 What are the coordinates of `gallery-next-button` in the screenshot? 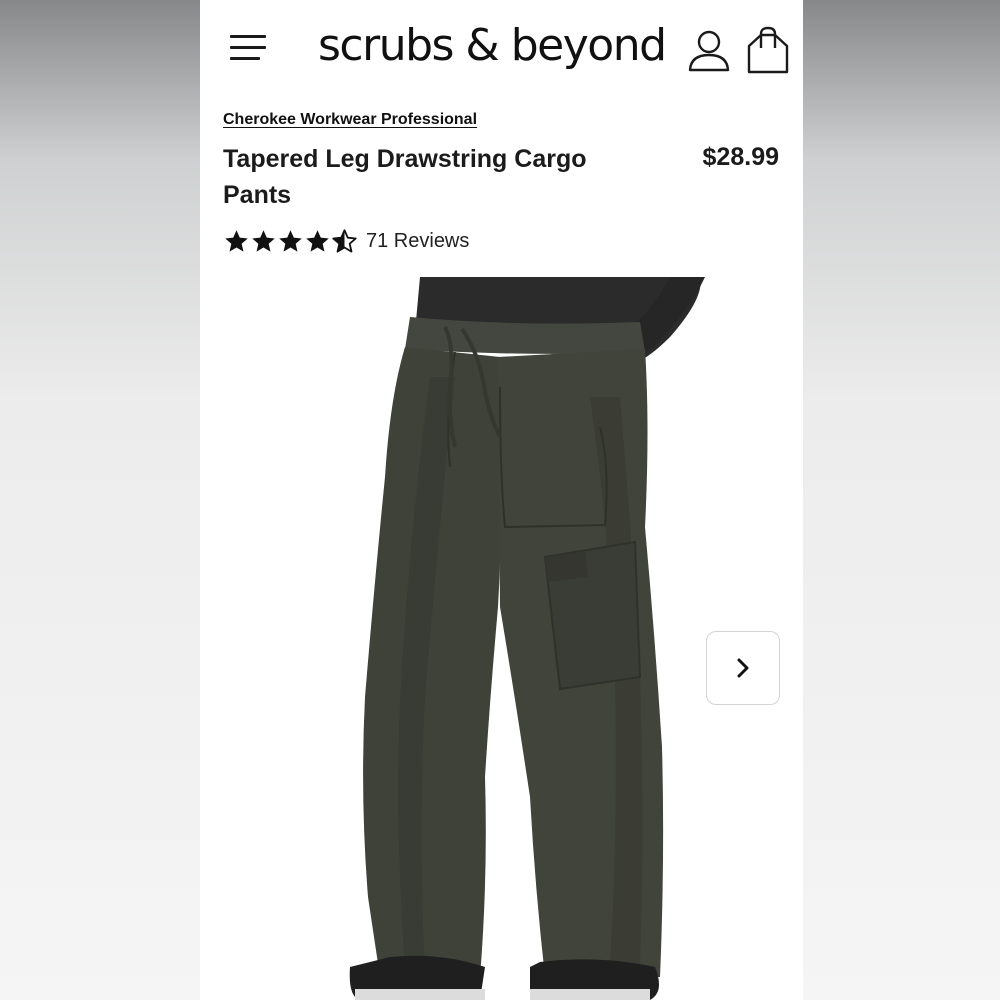 It's located at (743, 668).